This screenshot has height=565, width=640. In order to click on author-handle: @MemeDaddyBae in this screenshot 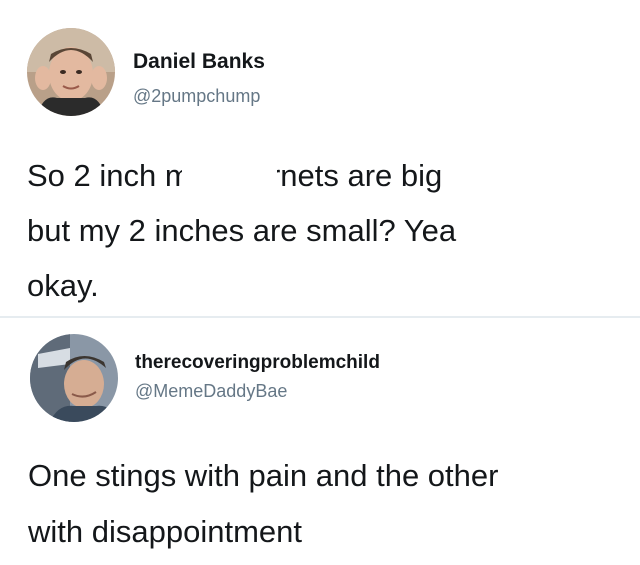, I will do `click(211, 391)`.